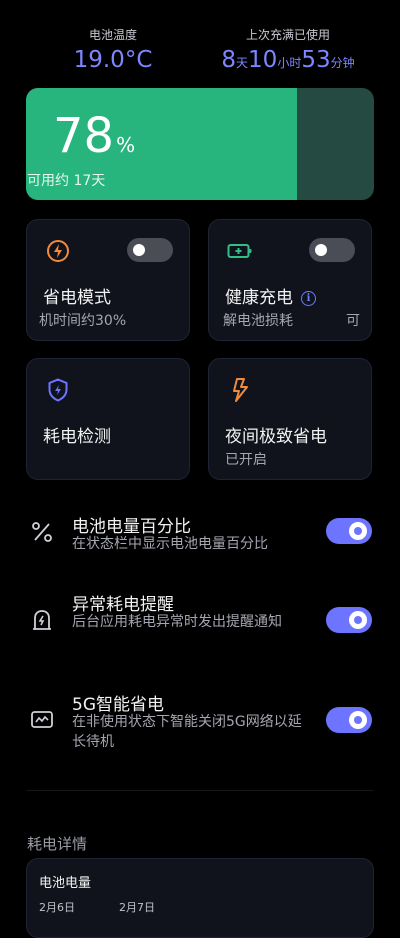 The height and width of the screenshot is (938, 400). I want to click on power-saving-toggle, so click(150, 250).